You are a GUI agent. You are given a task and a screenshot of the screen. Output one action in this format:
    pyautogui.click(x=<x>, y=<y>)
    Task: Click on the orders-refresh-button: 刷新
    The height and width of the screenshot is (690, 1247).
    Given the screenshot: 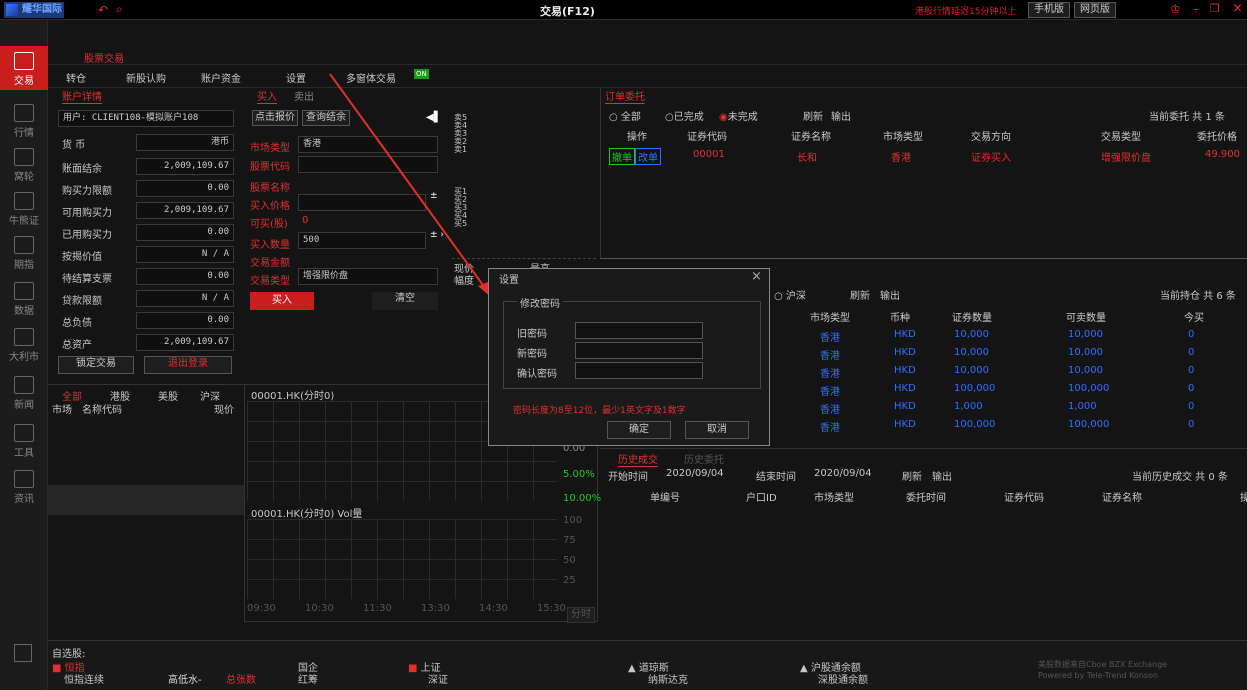 What is the action you would take?
    pyautogui.click(x=813, y=115)
    